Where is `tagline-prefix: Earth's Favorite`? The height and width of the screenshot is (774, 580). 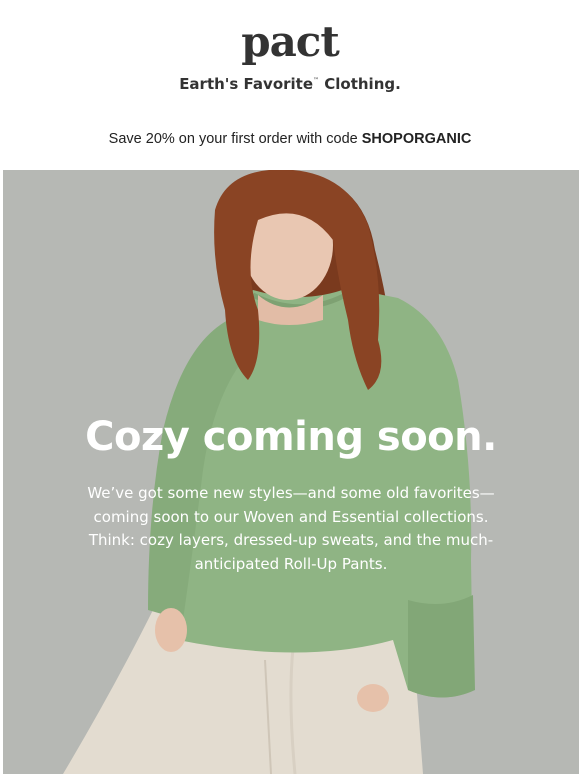 tagline-prefix: Earth's Favorite is located at coordinates (246, 84).